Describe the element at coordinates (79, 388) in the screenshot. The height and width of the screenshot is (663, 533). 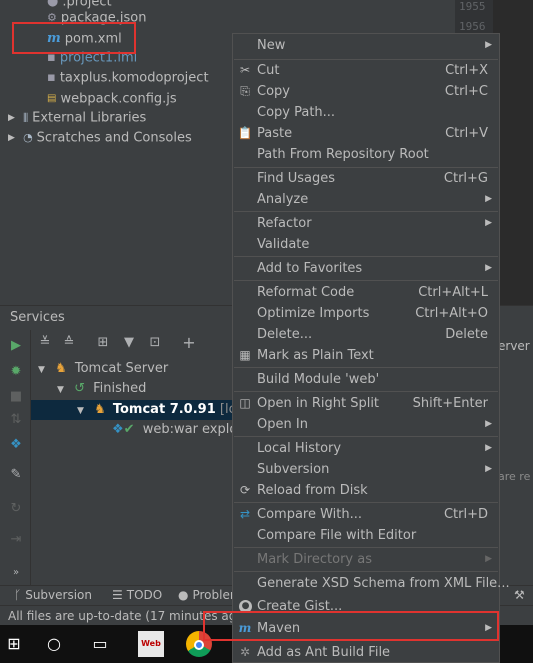
I see `finished-icon: ↺` at that location.